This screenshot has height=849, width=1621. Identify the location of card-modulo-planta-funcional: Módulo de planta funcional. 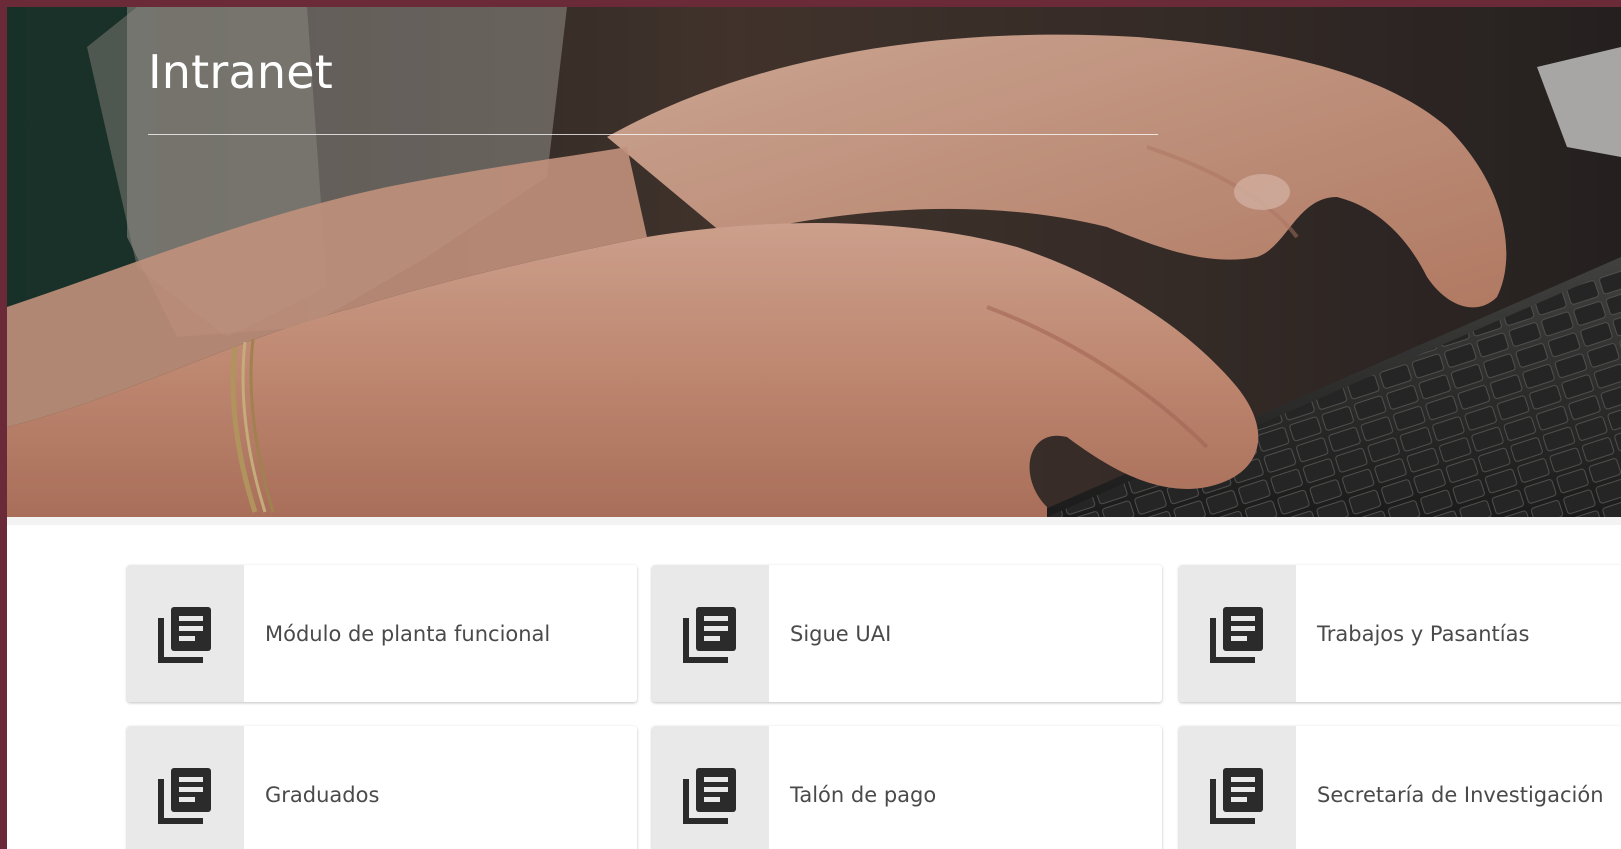
(382, 633).